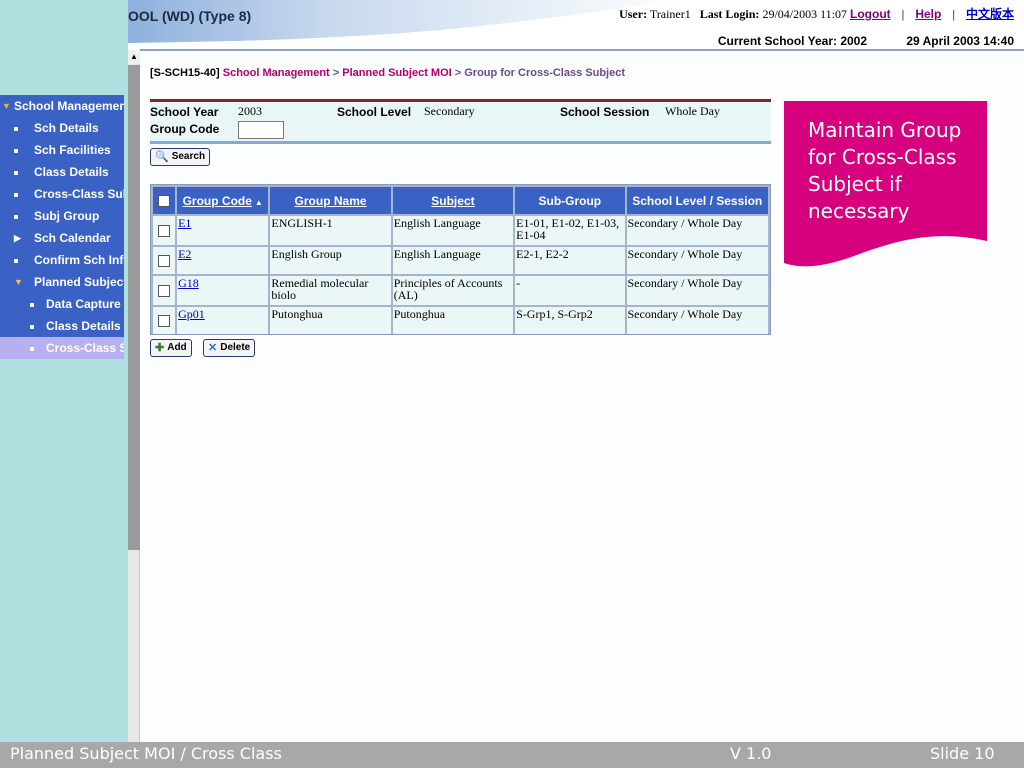 The width and height of the screenshot is (1024, 768). I want to click on school-level-value: Secondary, so click(449, 111).